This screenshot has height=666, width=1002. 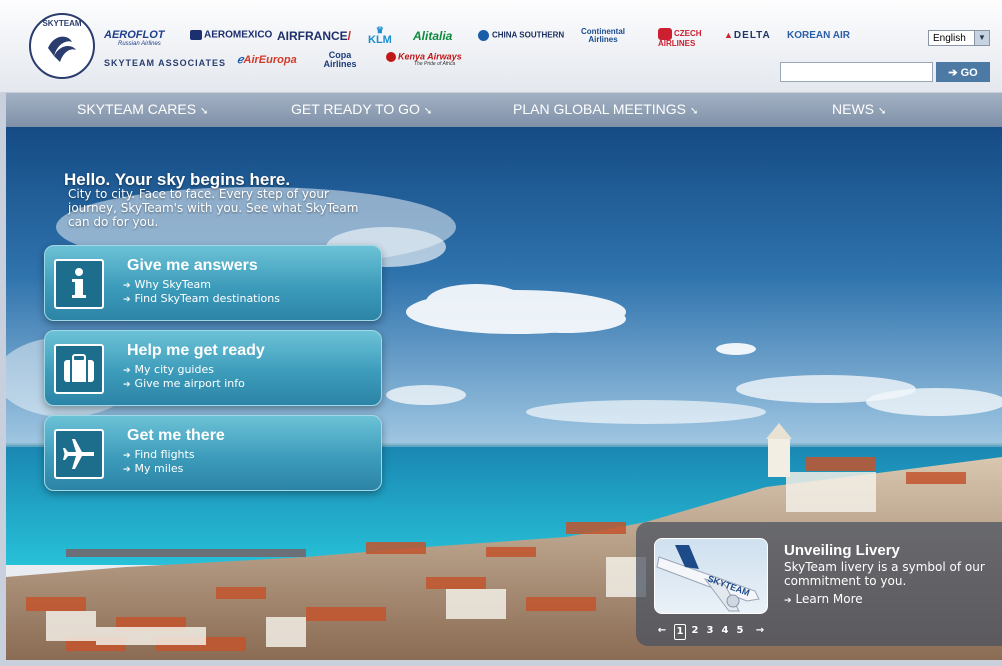 What do you see at coordinates (340, 60) in the screenshot?
I see `airline-logo-copa: Copa Airlines` at bounding box center [340, 60].